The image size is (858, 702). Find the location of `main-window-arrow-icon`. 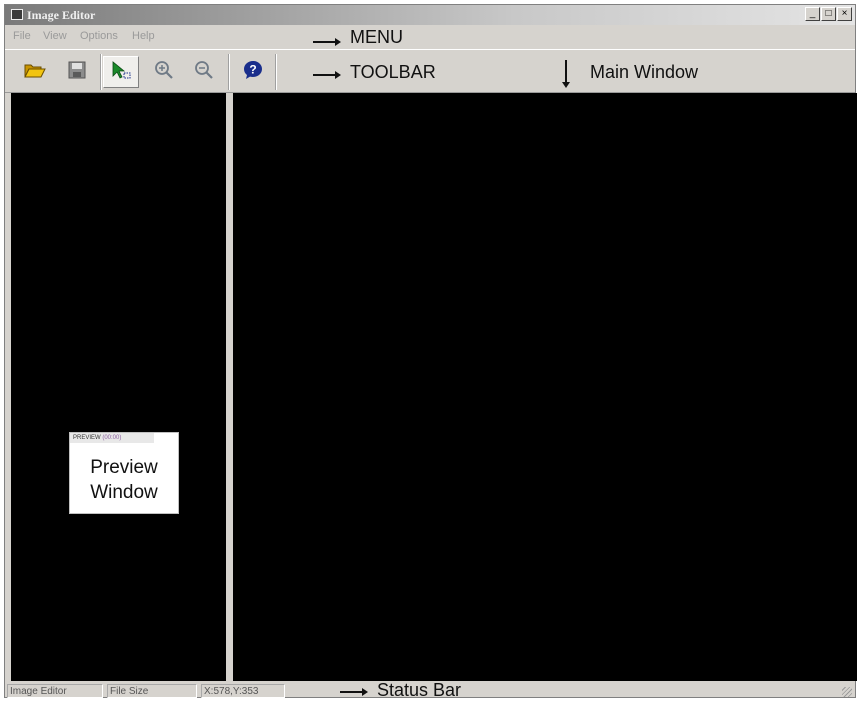

main-window-arrow-icon is located at coordinates (566, 74).